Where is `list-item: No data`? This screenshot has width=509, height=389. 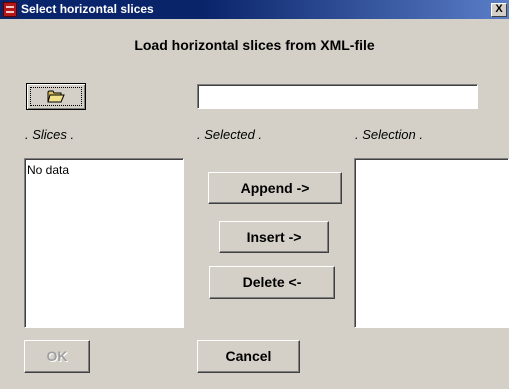
list-item: No data is located at coordinates (104, 168).